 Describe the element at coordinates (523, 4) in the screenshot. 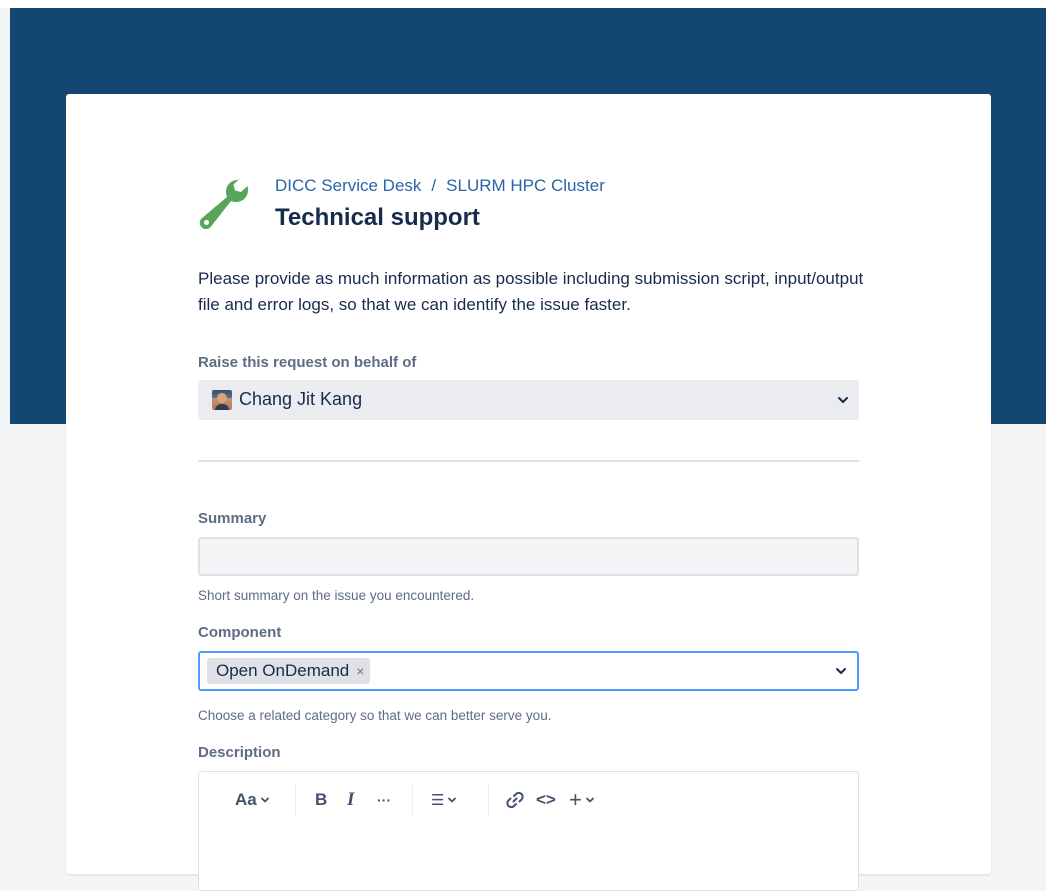

I see `top-strip` at that location.